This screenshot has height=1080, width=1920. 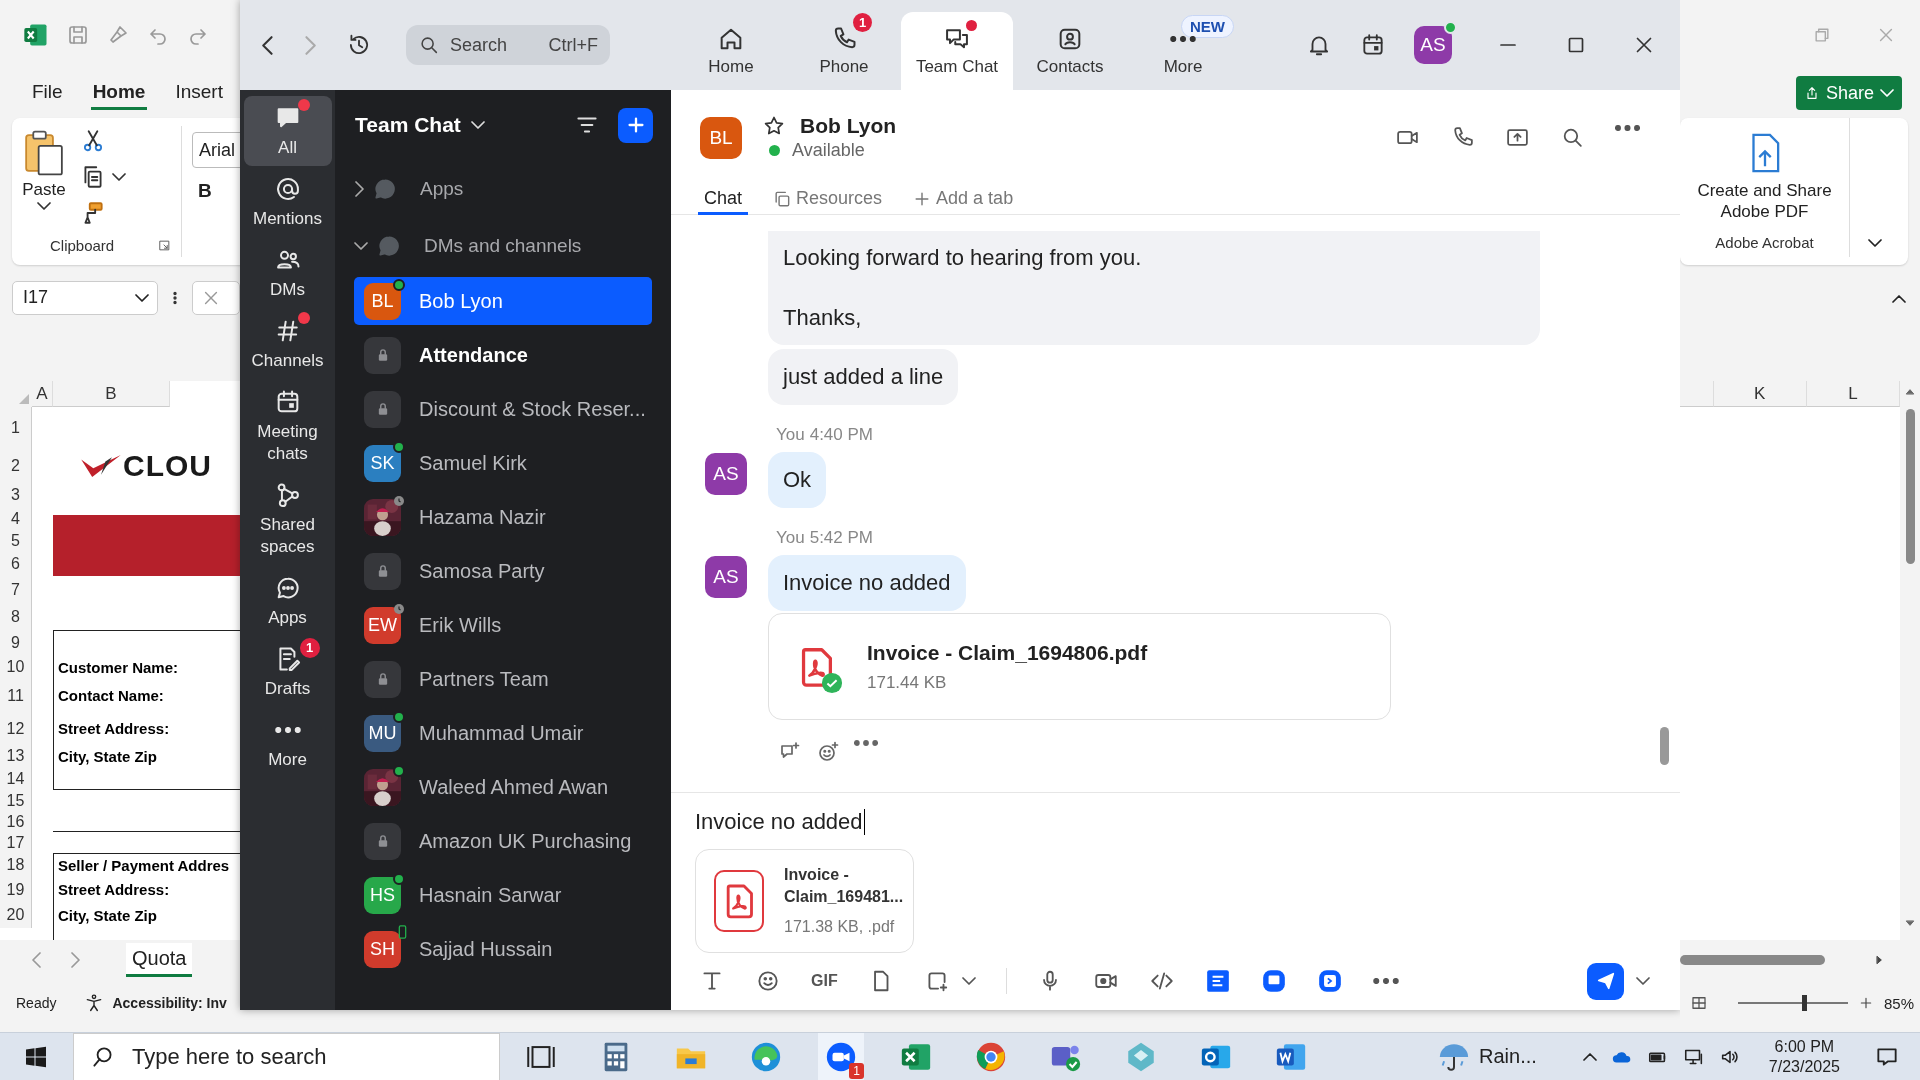 I want to click on new-chat-button, so click(x=635, y=125).